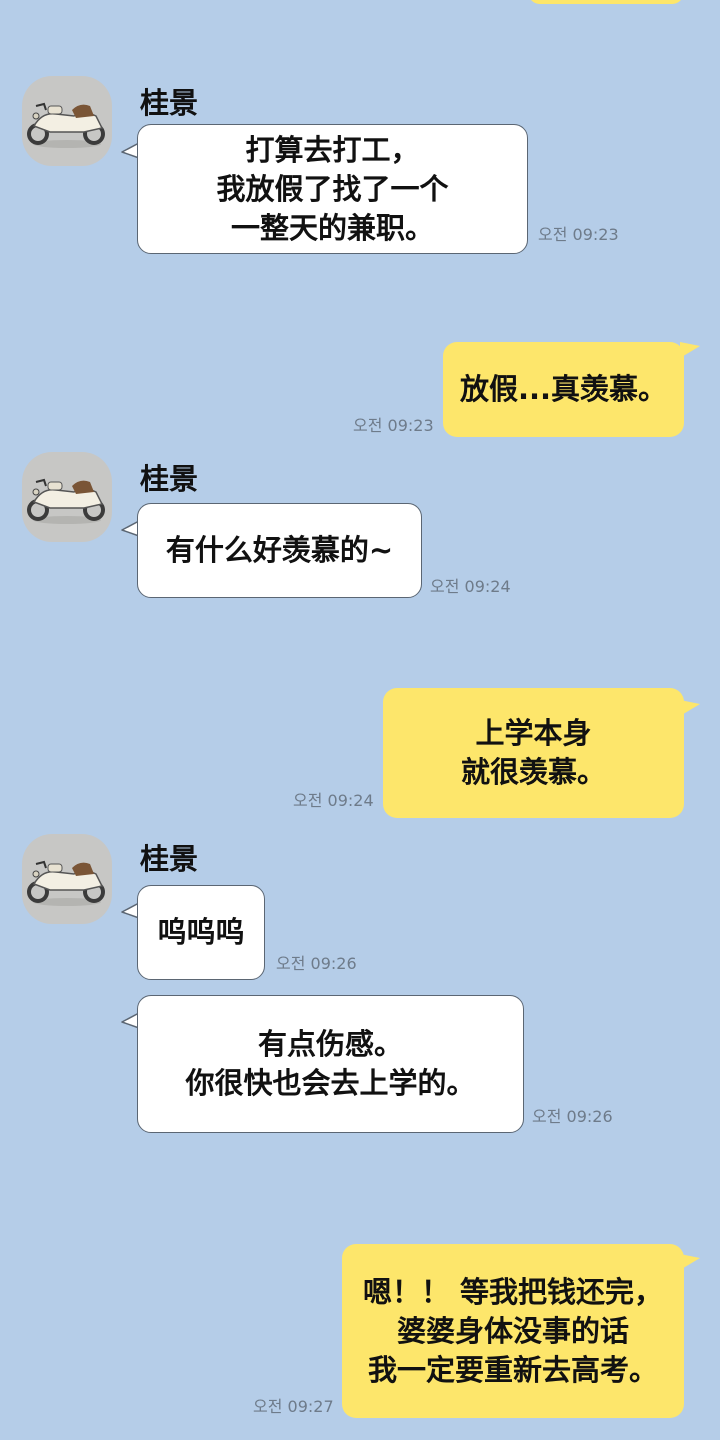  I want to click on message-line: 放假...真羡慕。, so click(563, 389).